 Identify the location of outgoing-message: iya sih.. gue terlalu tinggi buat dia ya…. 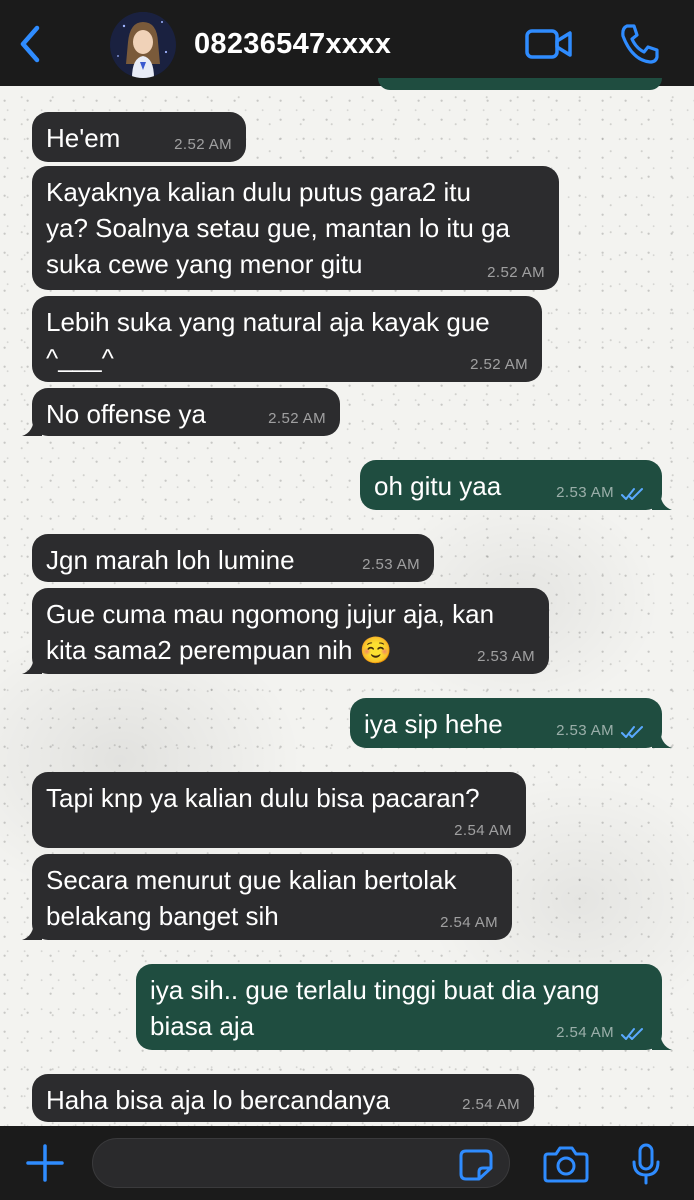
(404, 1007).